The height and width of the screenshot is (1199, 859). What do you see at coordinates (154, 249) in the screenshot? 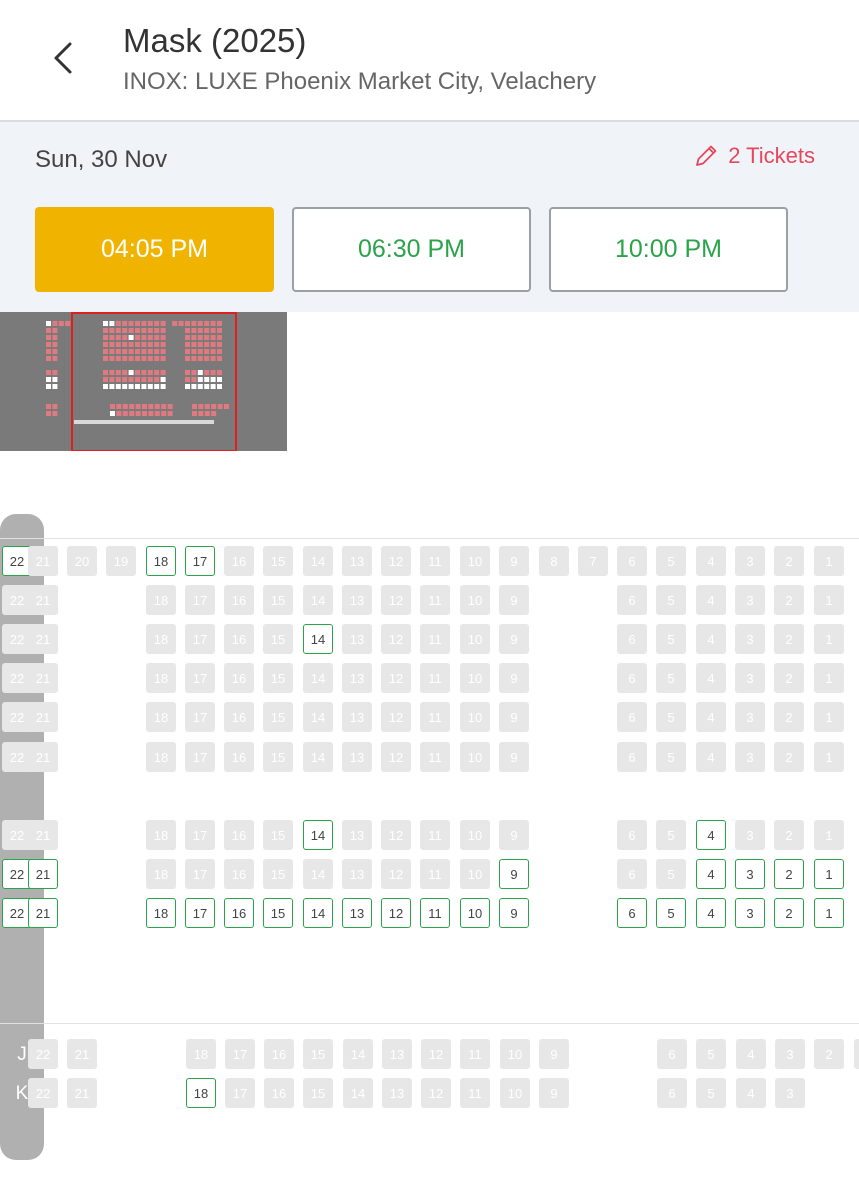
I see `showtime-button: 04:05 PM` at bounding box center [154, 249].